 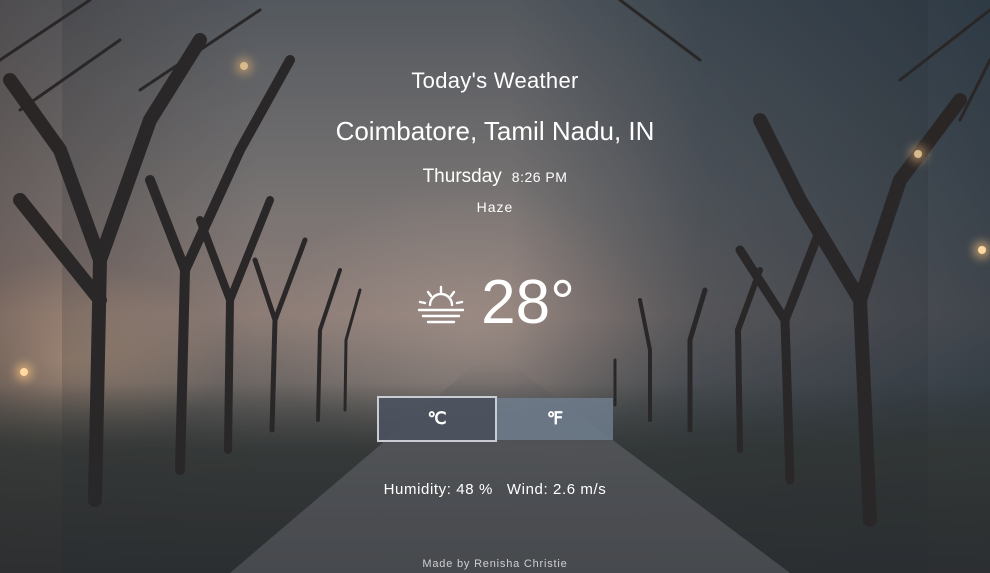 I want to click on wind-value: Wind: 2.6 m/s, so click(x=556, y=489).